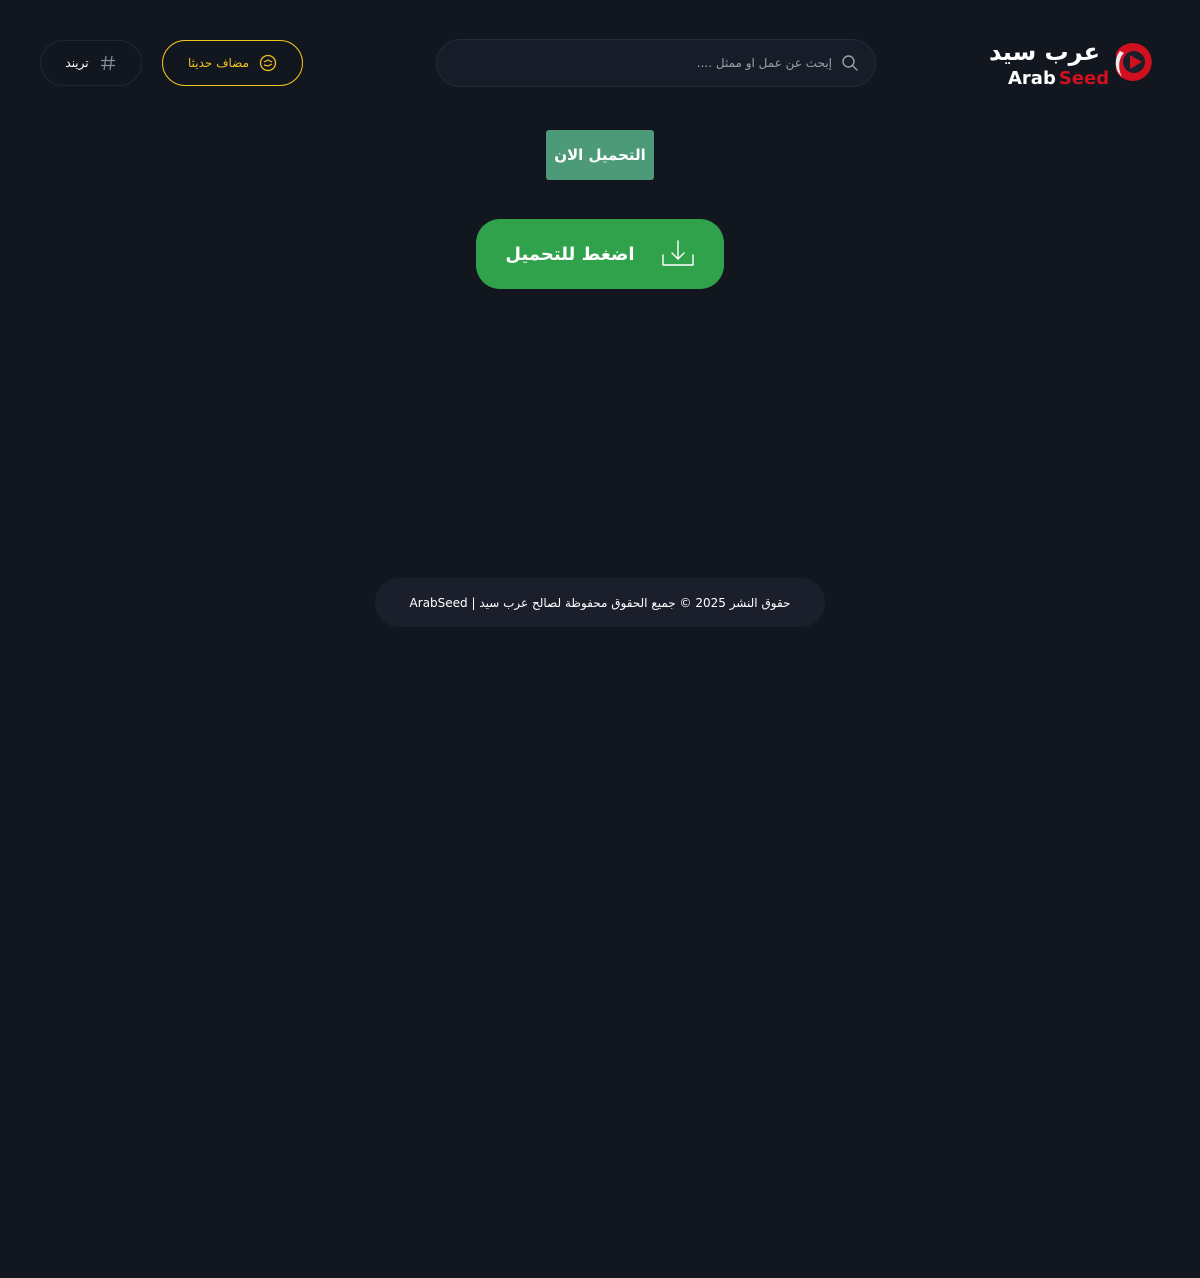 This screenshot has width=1200, height=1278. Describe the element at coordinates (91, 63) in the screenshot. I see `trending-button: تريند` at that location.